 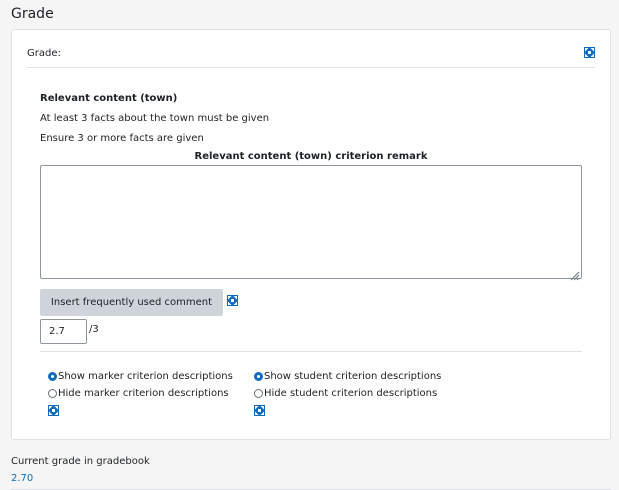 I want to click on hide-marker-radio: Hide marker criterion descriptions, so click(x=138, y=393).